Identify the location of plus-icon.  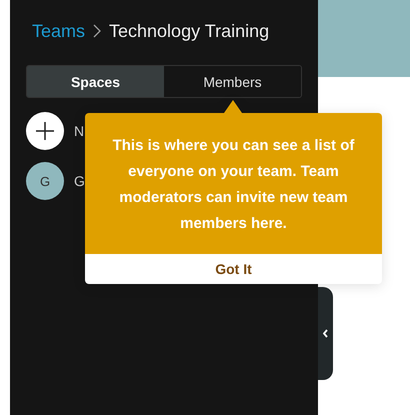
(45, 131).